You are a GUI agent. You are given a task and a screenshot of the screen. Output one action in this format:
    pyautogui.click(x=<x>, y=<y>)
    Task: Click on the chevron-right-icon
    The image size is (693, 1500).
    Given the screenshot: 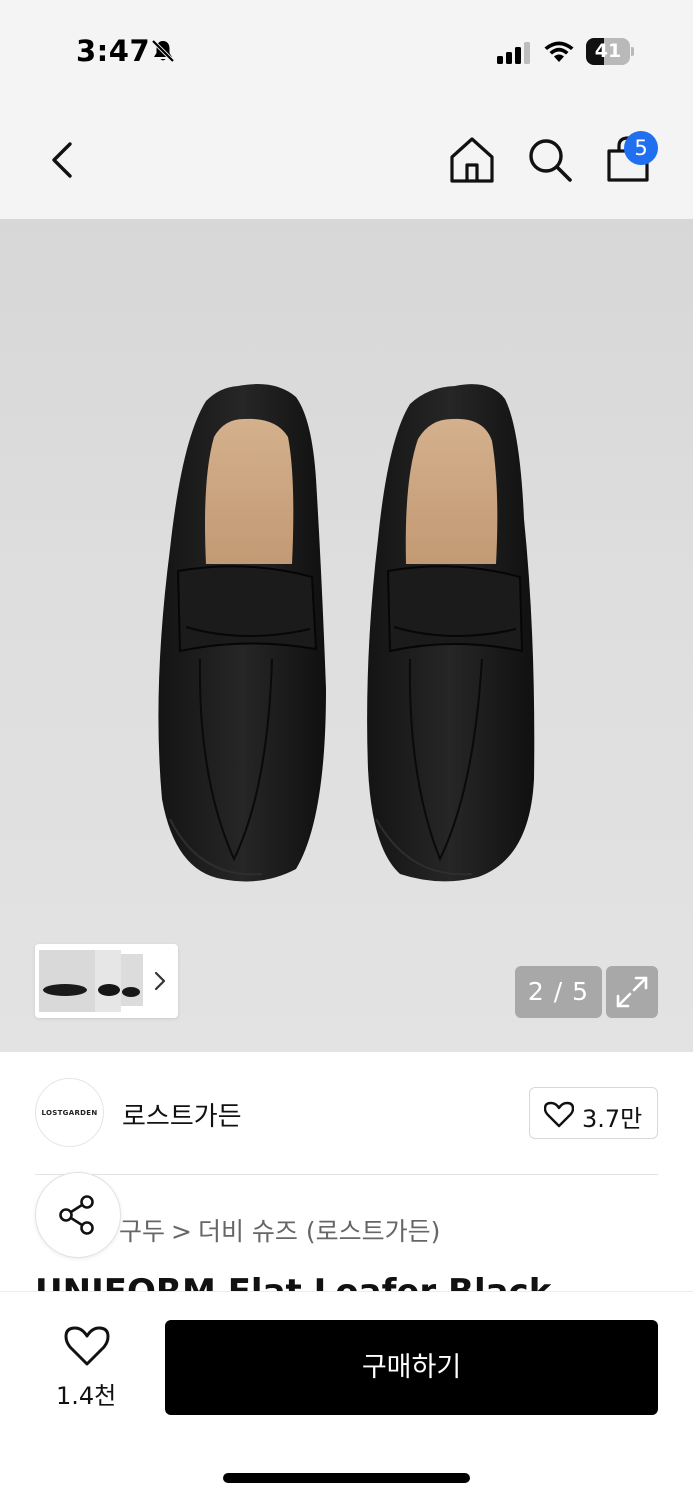 What is the action you would take?
    pyautogui.click(x=160, y=981)
    